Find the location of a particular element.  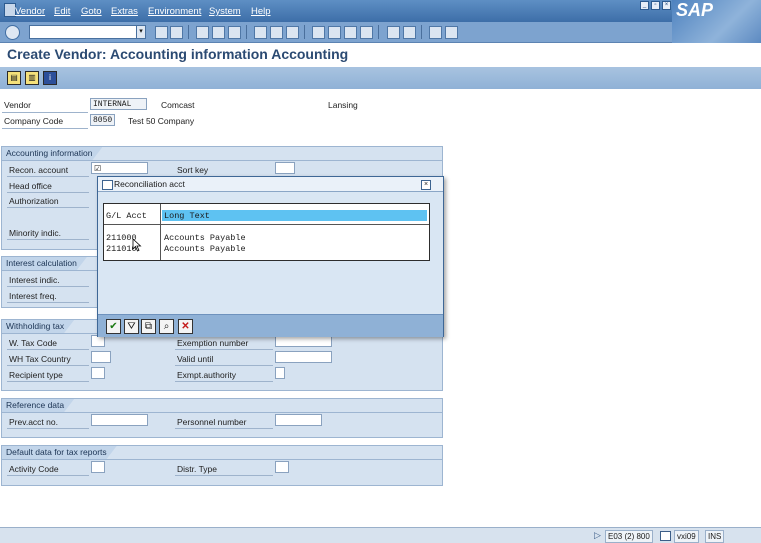

server-name: vxi09 is located at coordinates (686, 536).